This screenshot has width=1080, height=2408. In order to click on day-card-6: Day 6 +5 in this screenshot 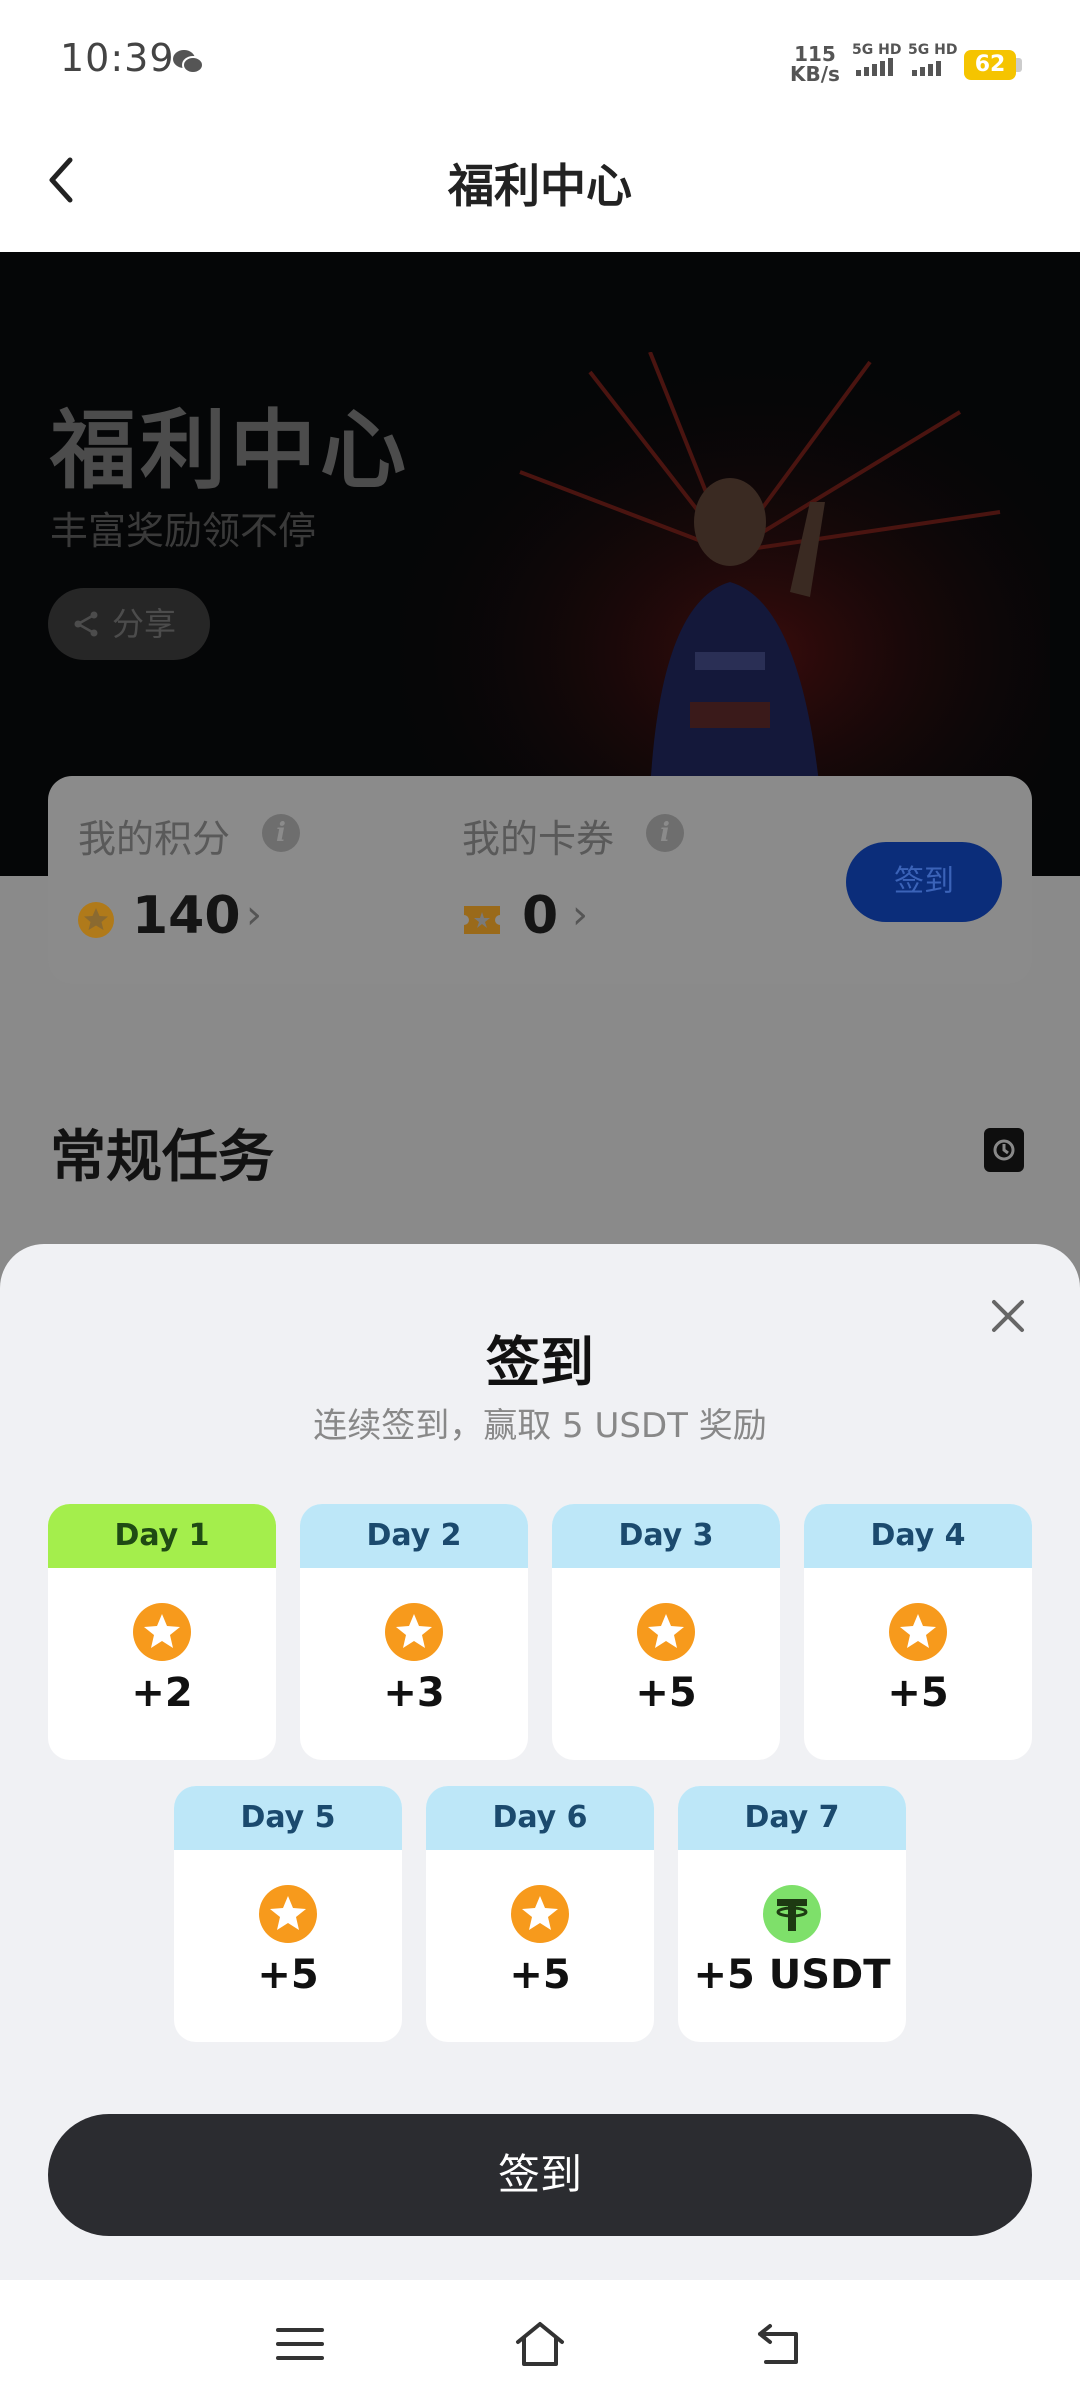, I will do `click(540, 1914)`.